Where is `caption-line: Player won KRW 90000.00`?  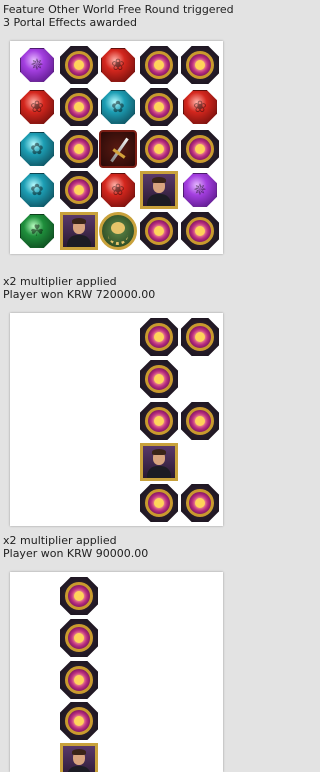
caption-line: Player won KRW 90000.00 is located at coordinates (76, 553).